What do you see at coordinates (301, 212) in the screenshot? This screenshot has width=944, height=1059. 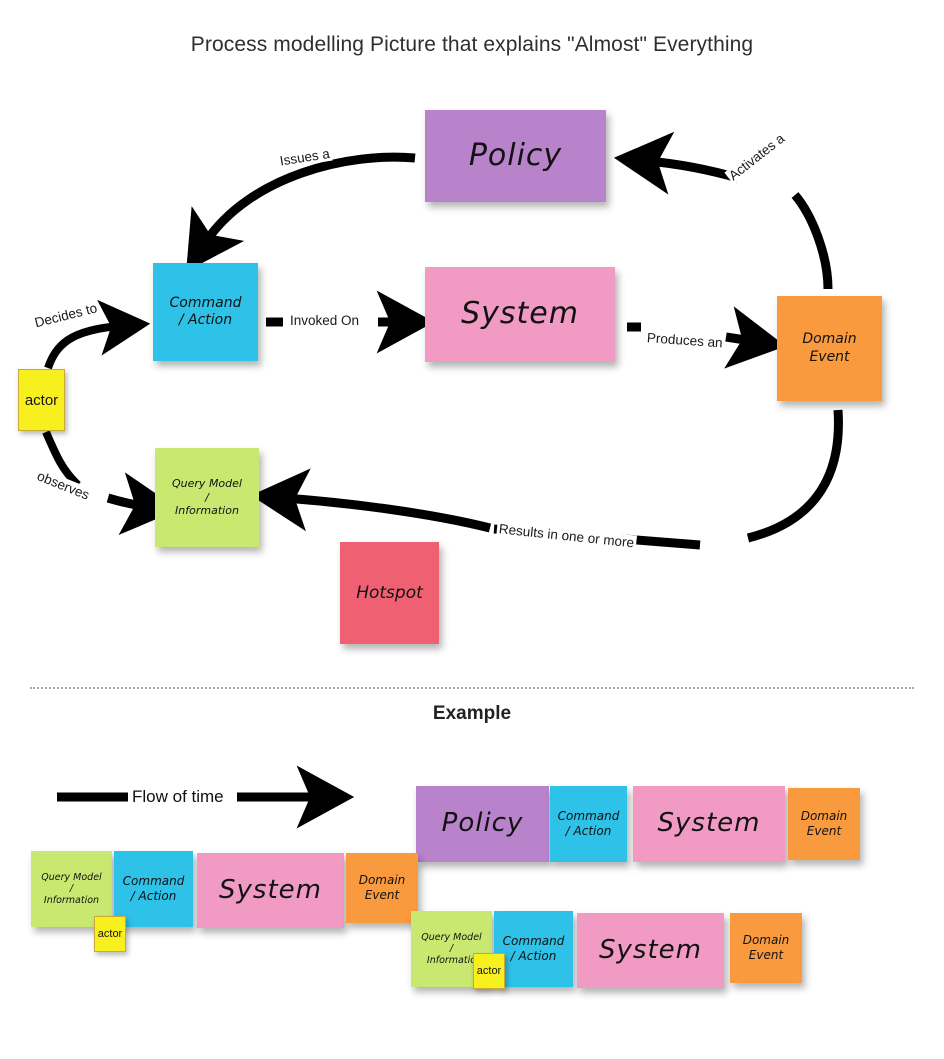 I see `arrow-issues-a` at bounding box center [301, 212].